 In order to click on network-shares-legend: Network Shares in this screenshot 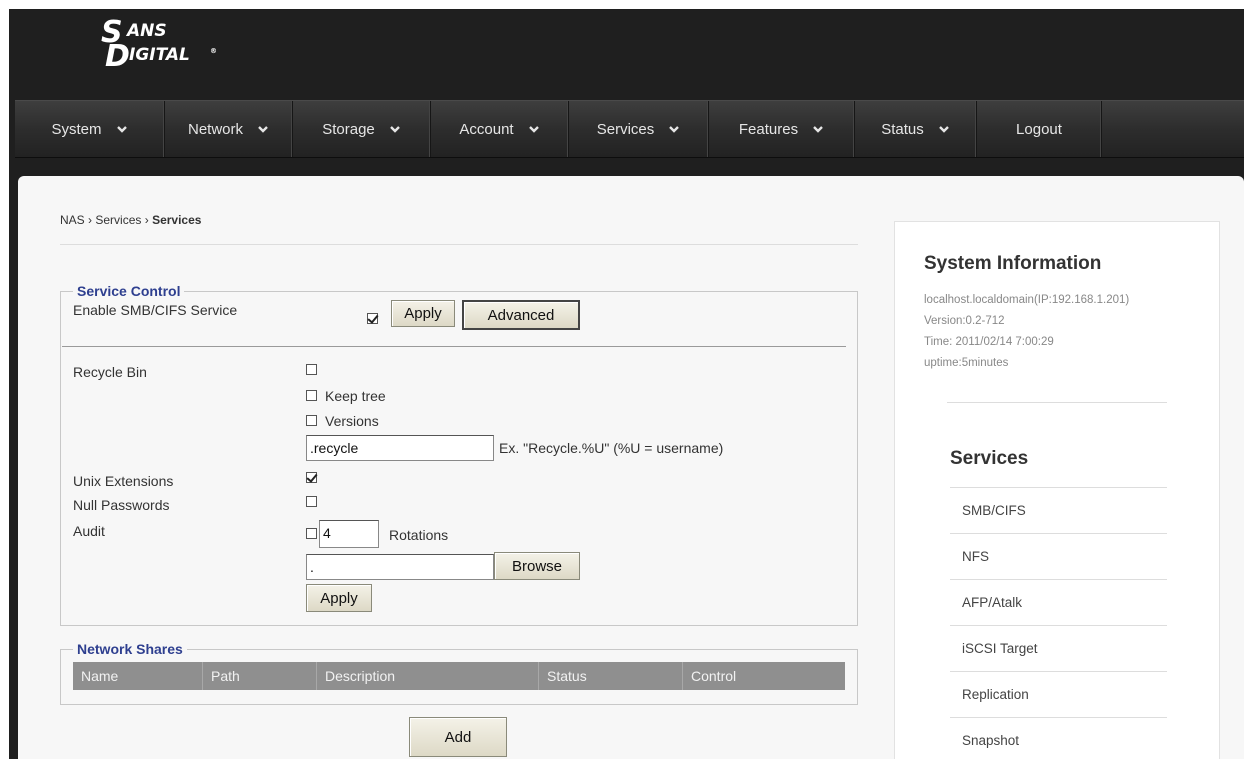, I will do `click(130, 649)`.